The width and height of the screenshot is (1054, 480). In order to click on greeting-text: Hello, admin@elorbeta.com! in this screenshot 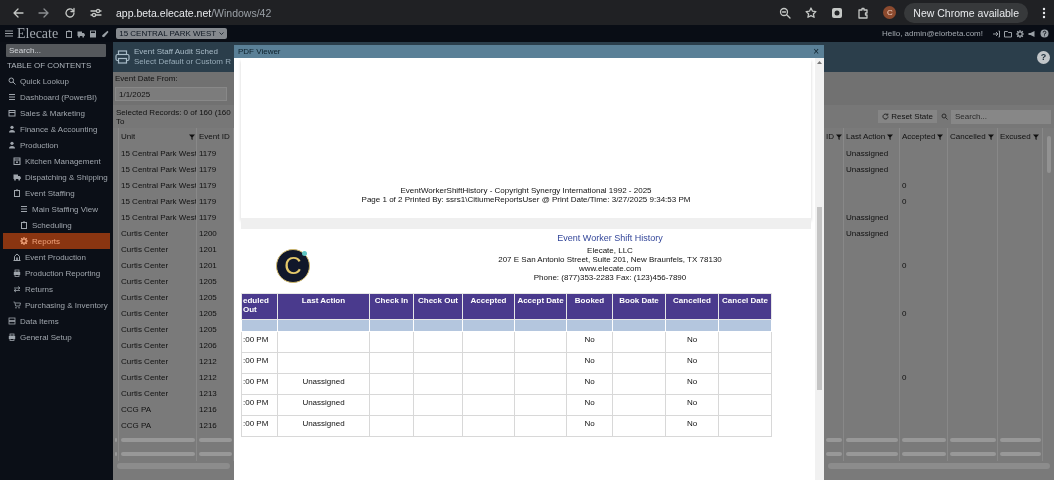, I will do `click(932, 33)`.